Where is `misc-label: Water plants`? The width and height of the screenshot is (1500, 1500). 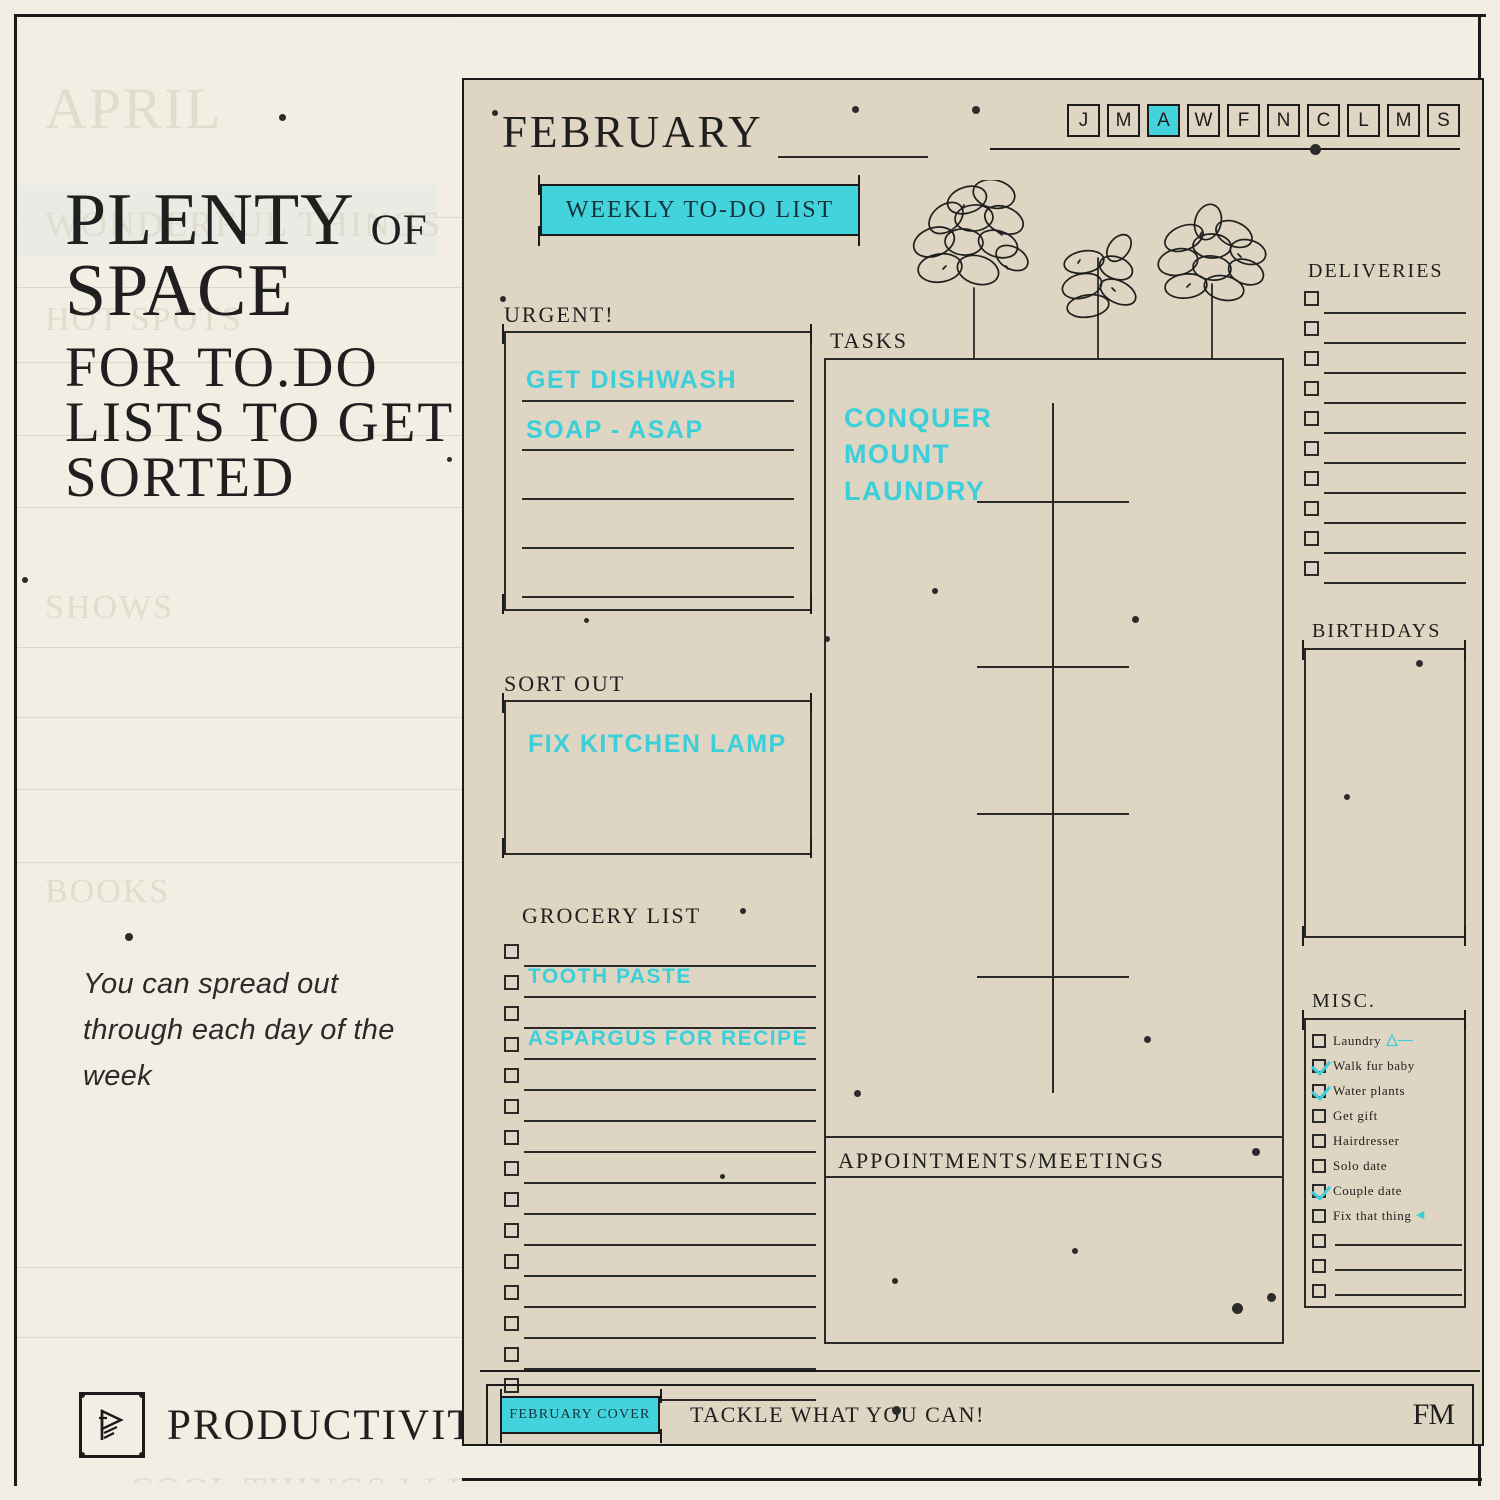 misc-label: Water plants is located at coordinates (1369, 1090).